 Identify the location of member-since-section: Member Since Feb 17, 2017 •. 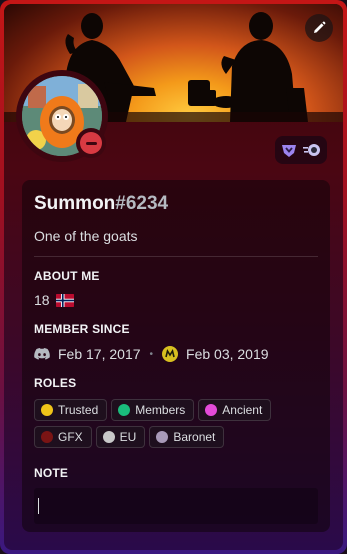
(176, 342).